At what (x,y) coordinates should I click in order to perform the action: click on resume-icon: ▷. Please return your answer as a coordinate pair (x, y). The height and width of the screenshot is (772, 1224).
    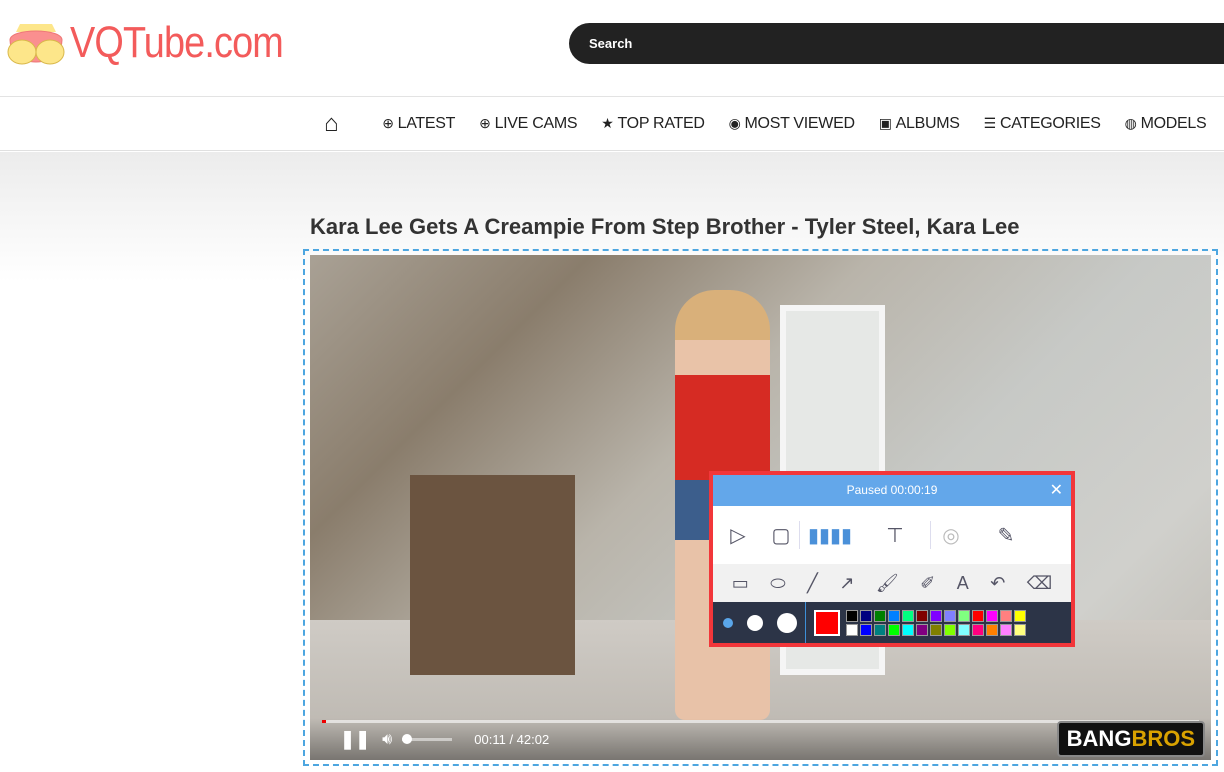
    Looking at the image, I should click on (738, 535).